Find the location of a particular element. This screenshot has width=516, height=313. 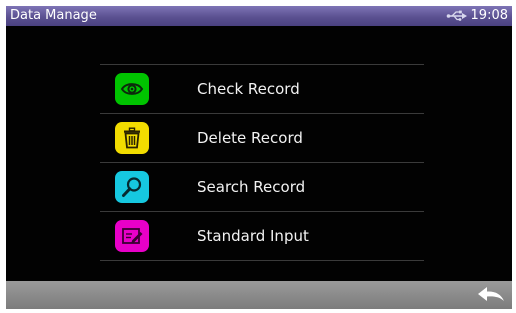

bottom-bar is located at coordinates (259, 295).